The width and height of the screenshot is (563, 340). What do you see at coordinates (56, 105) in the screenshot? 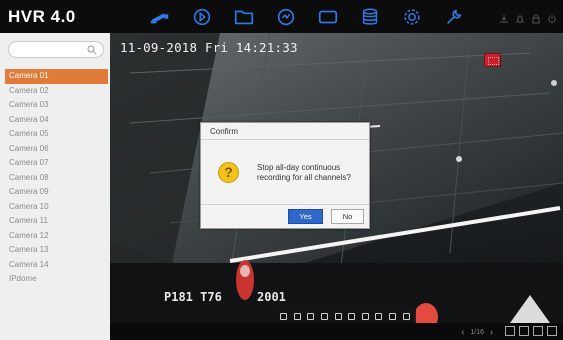
I see `camera-list-item: Camera 03` at bounding box center [56, 105].